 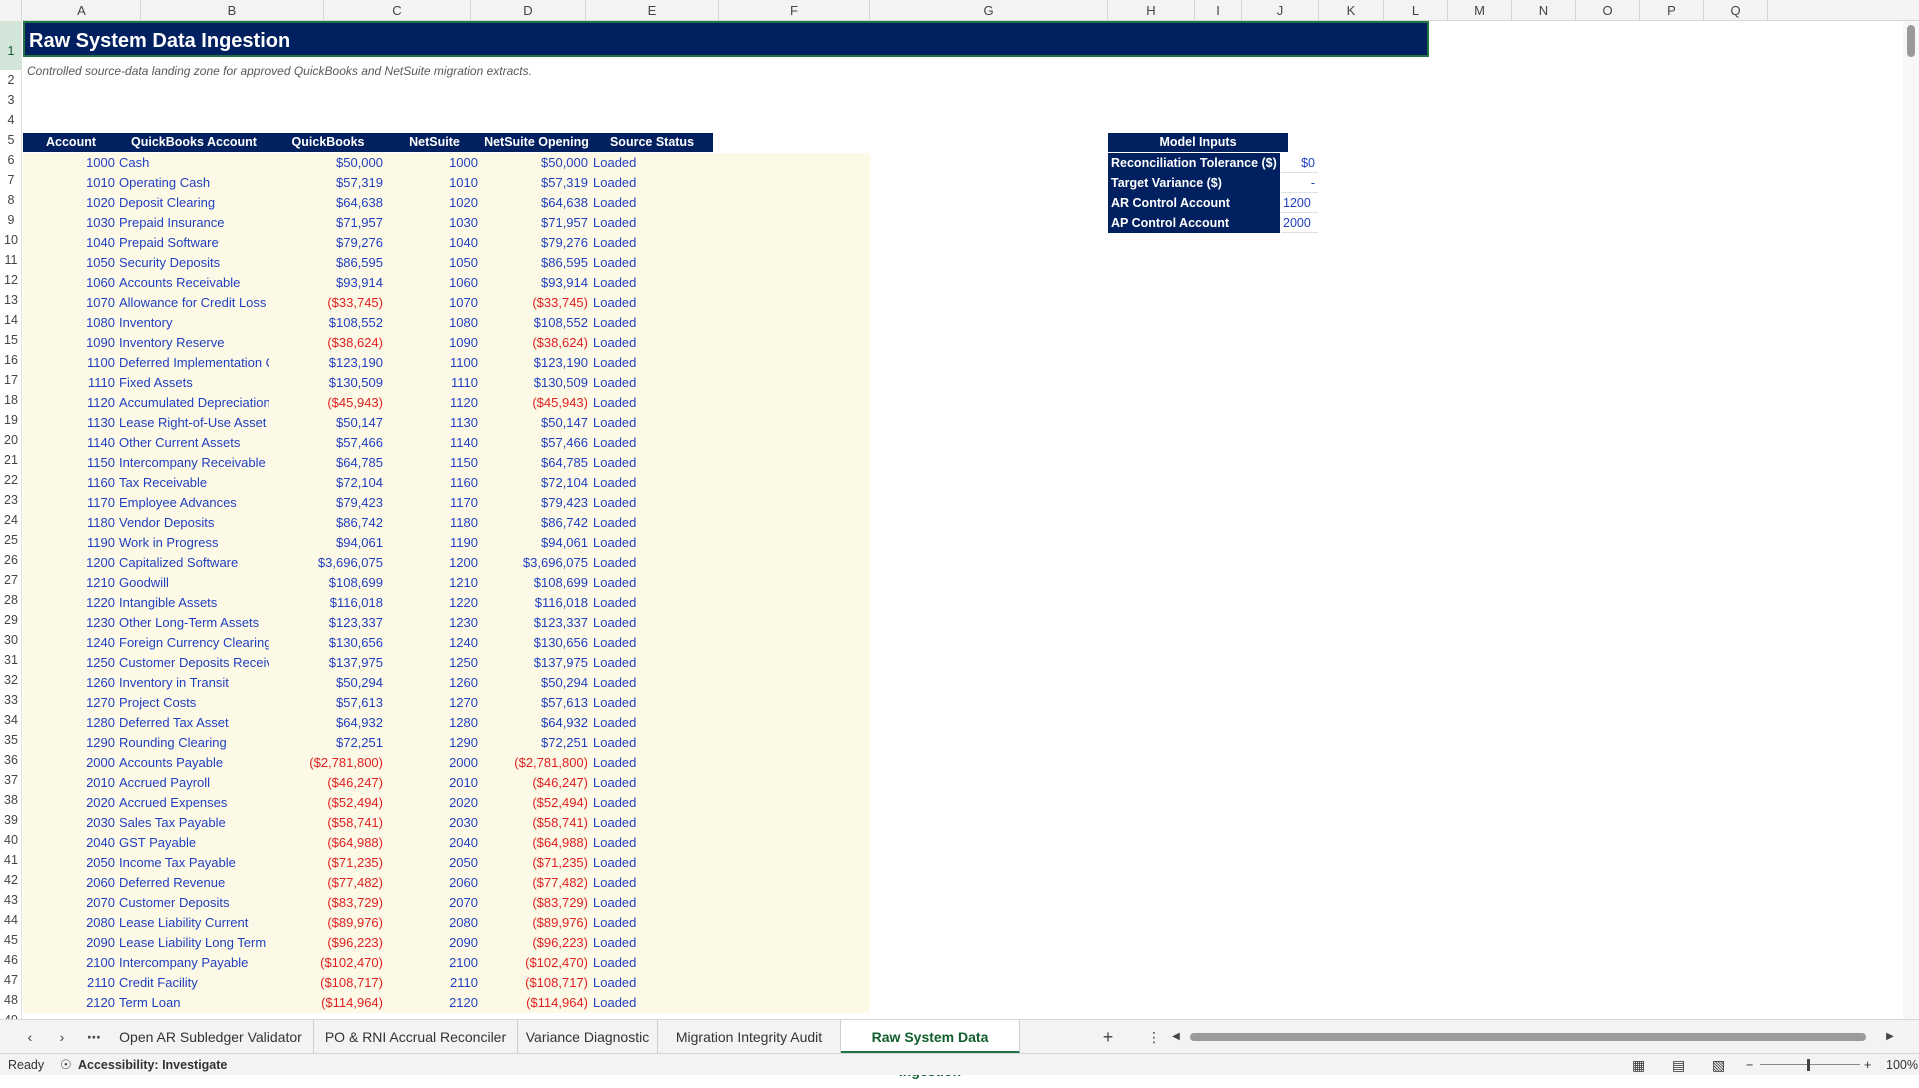 What do you see at coordinates (10, 260) in the screenshot?
I see `row-header: 11` at bounding box center [10, 260].